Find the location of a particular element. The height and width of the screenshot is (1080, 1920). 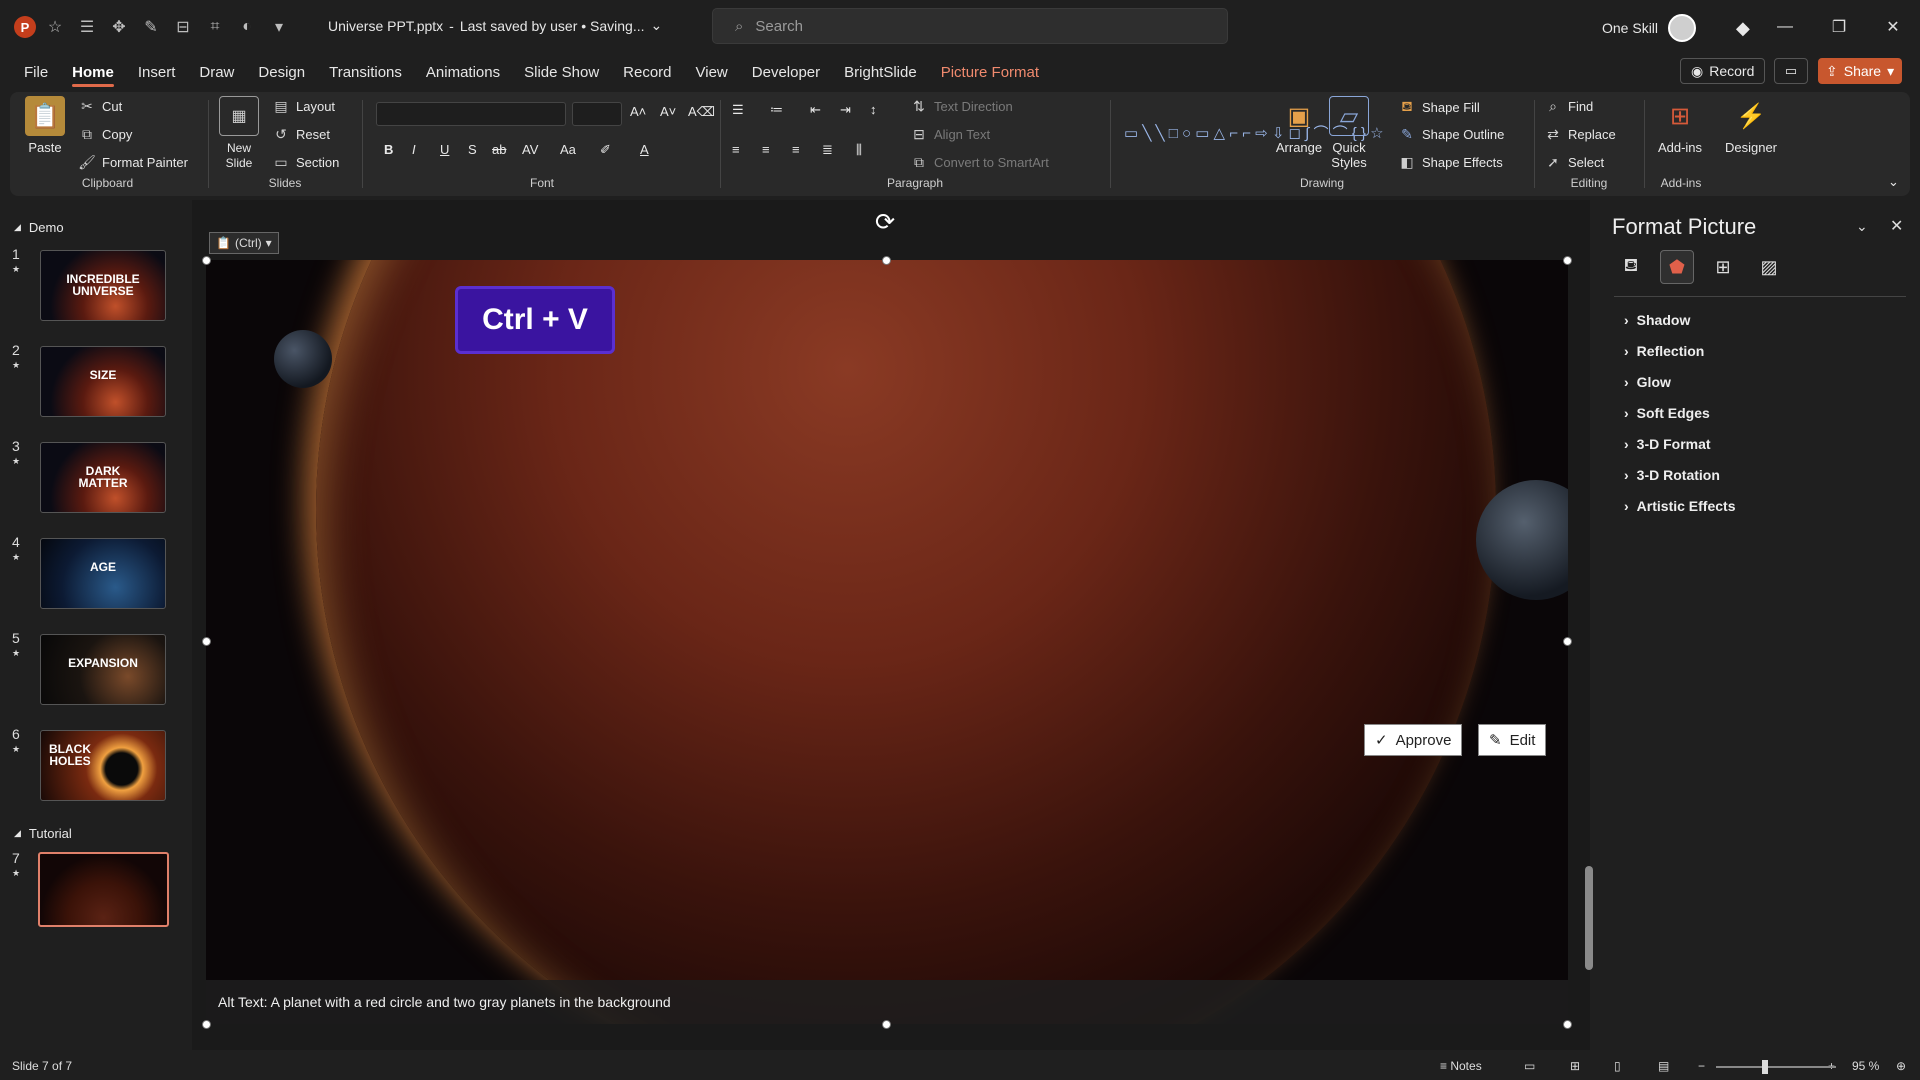

slide-thumbnail-5: EXPANSION is located at coordinates (103, 669).